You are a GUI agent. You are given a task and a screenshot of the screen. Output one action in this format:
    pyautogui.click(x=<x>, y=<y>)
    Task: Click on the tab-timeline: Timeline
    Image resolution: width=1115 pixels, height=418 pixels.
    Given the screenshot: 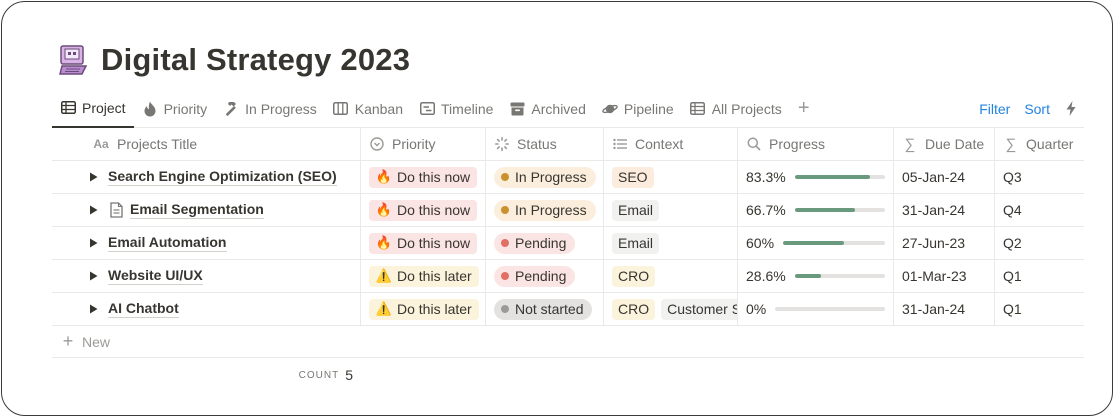 What is the action you would take?
    pyautogui.click(x=456, y=109)
    